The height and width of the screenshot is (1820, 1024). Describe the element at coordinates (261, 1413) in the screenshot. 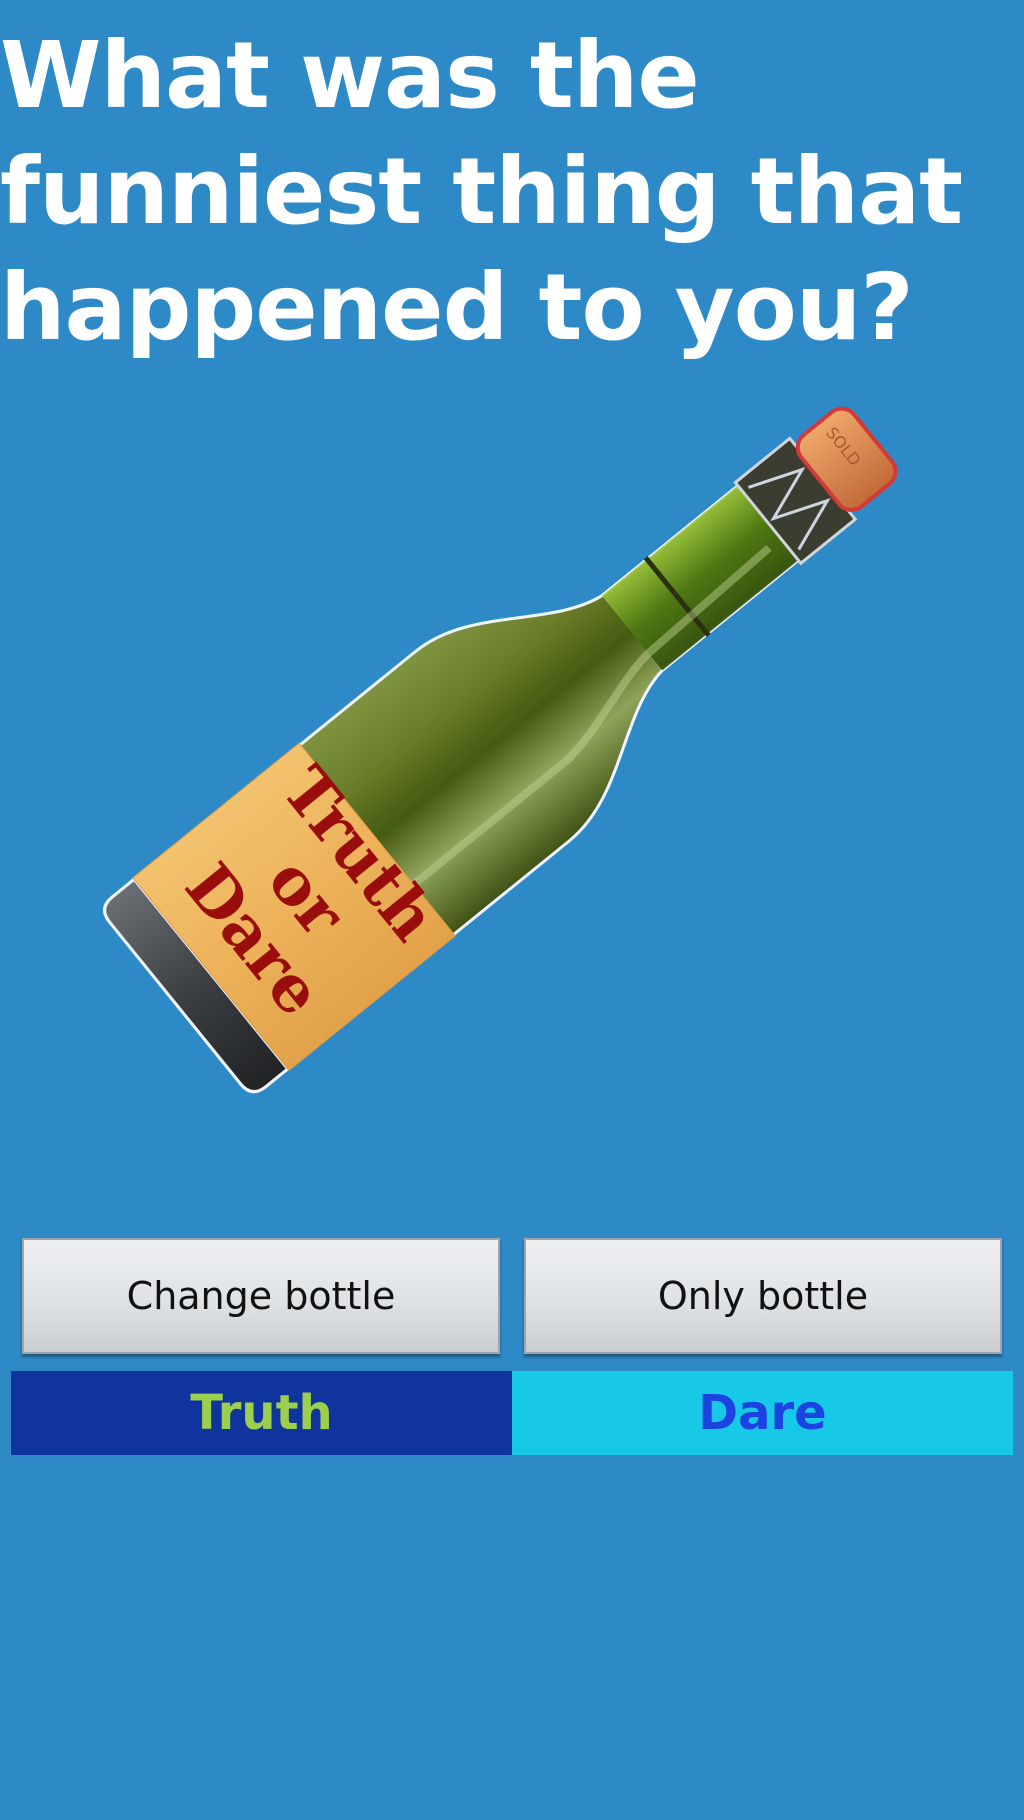

I see `truth-button: Truth` at that location.